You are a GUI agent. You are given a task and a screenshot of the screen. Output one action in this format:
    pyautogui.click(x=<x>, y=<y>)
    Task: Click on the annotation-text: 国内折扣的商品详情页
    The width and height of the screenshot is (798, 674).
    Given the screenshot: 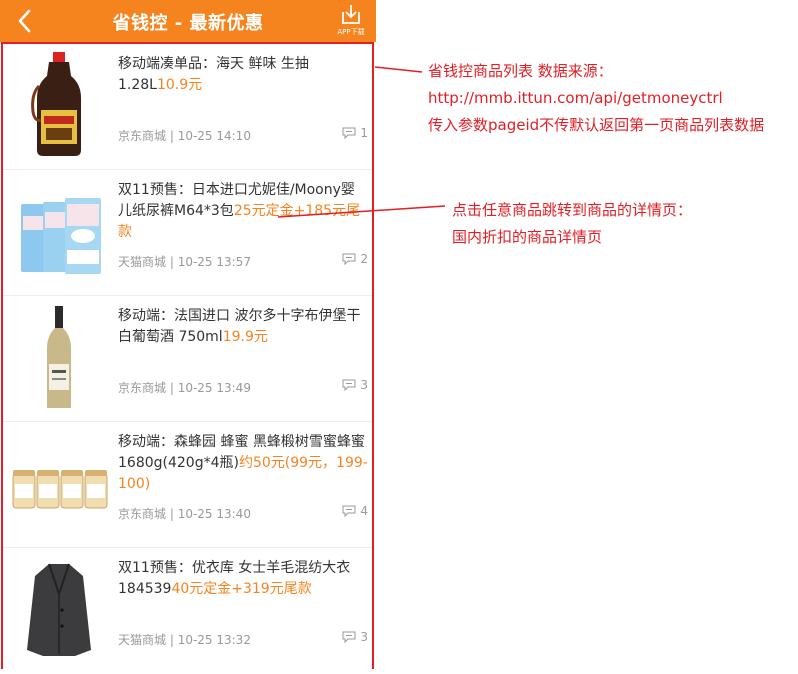 What is the action you would take?
    pyautogui.click(x=527, y=237)
    